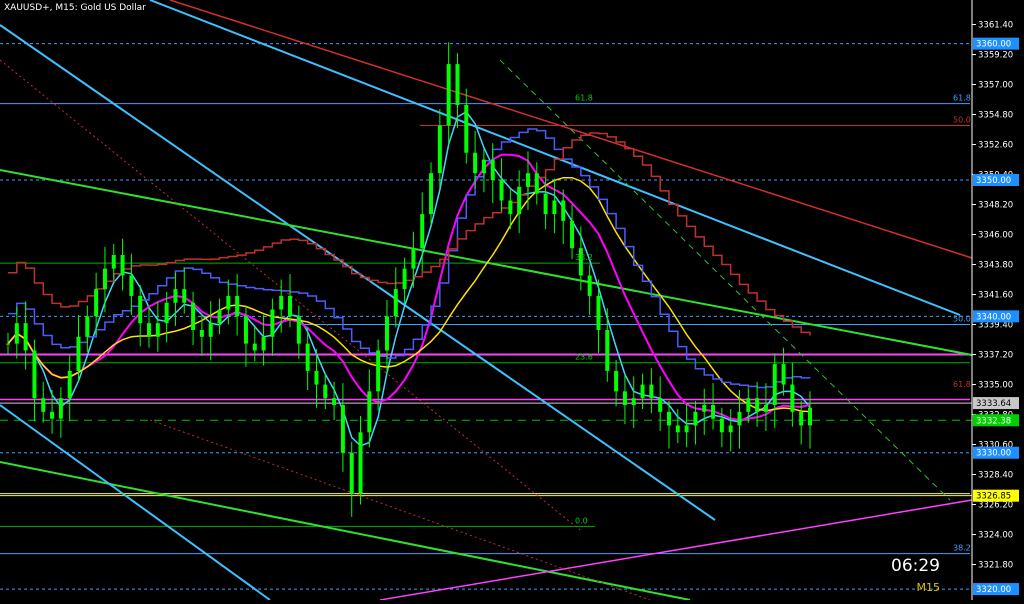  What do you see at coordinates (995, 56) in the screenshot?
I see `y-tick-label: 3359.20` at bounding box center [995, 56].